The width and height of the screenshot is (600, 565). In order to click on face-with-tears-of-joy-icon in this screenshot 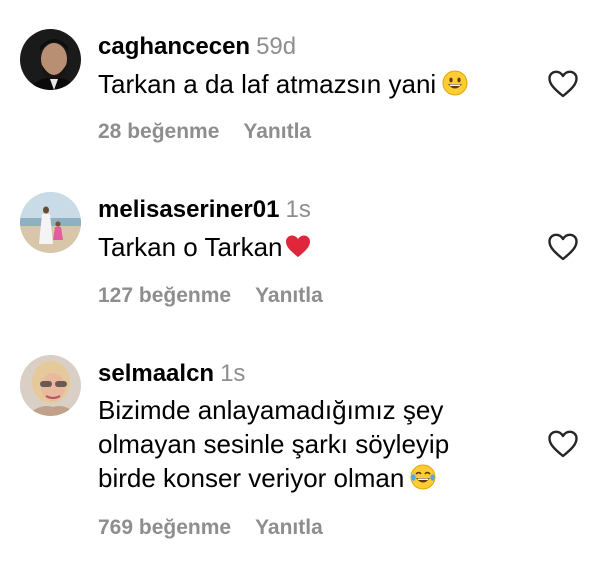, I will do `click(423, 481)`.